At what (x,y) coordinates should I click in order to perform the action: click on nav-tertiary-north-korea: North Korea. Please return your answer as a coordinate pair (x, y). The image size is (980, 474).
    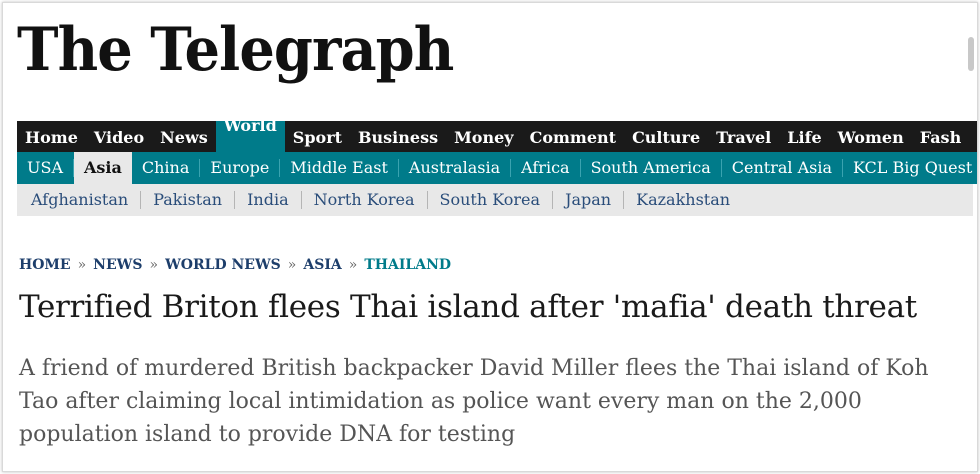
    Looking at the image, I should click on (365, 200).